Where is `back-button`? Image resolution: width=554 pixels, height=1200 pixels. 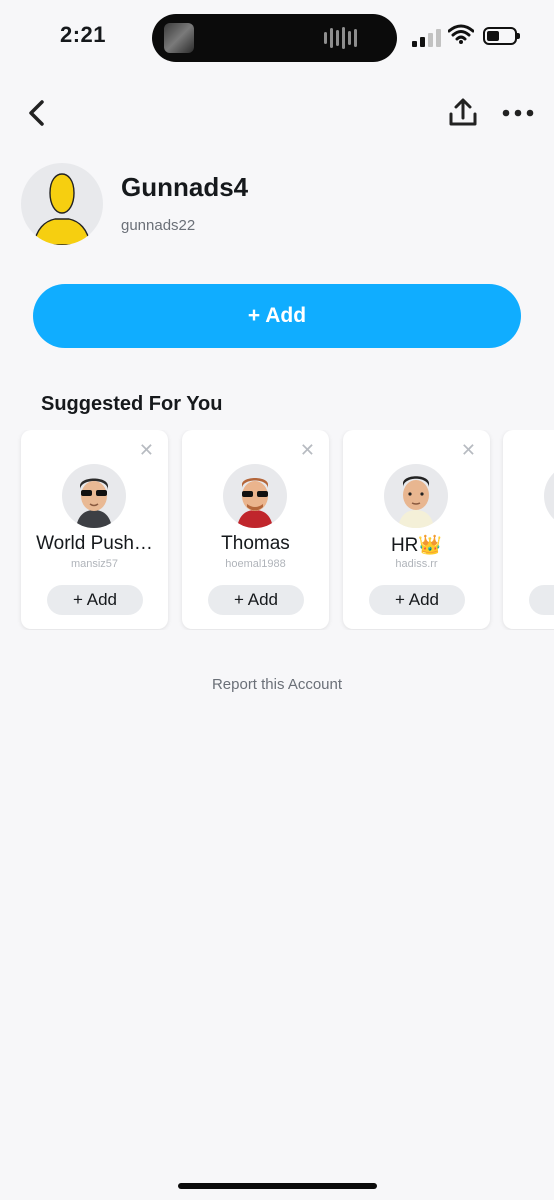
back-button is located at coordinates (38, 113).